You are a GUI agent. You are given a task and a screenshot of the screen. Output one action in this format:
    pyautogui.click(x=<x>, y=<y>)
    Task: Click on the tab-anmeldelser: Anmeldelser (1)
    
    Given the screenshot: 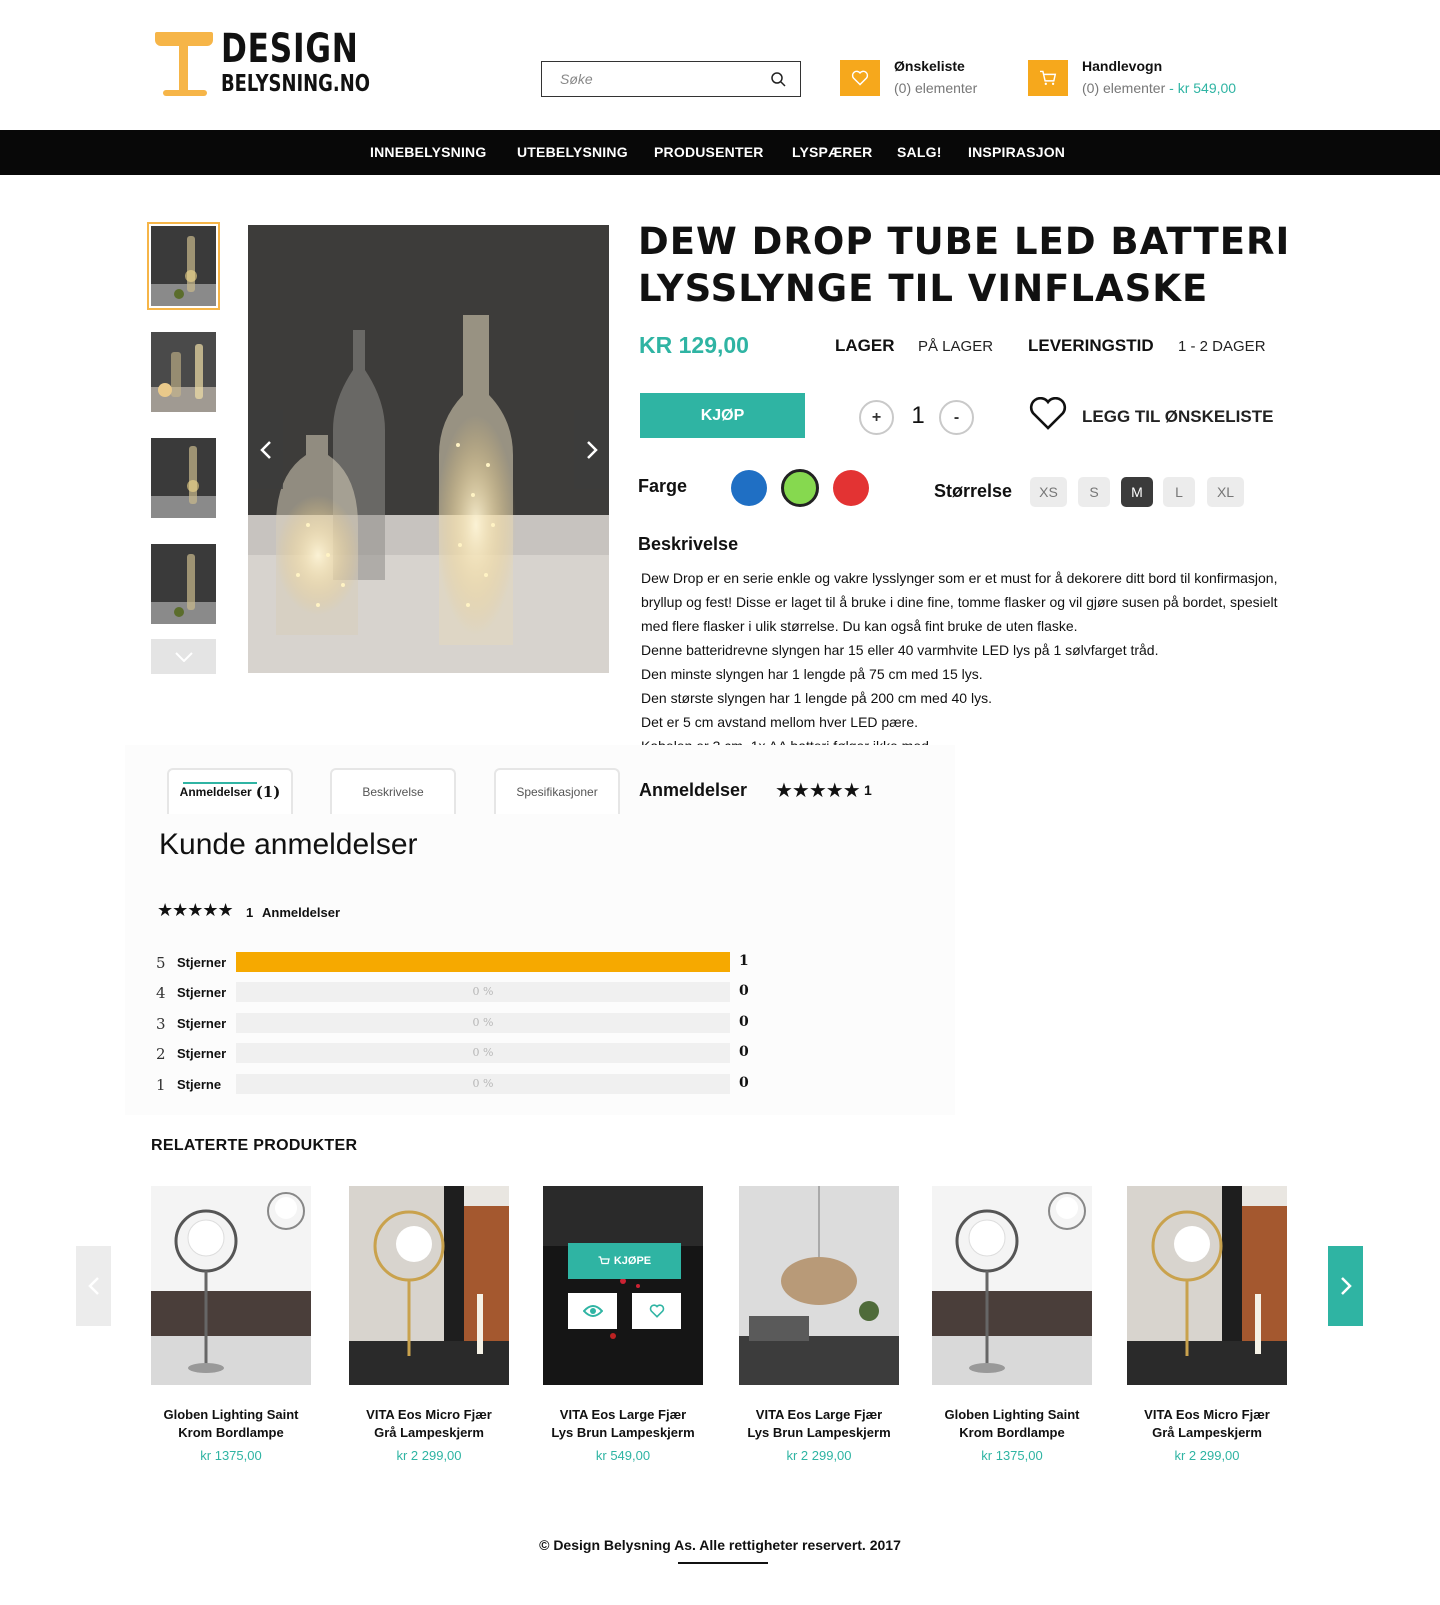 What is the action you would take?
    pyautogui.click(x=230, y=791)
    